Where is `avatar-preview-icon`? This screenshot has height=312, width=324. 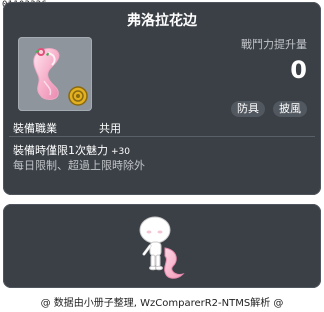
avatar-preview-icon is located at coordinates (162, 247).